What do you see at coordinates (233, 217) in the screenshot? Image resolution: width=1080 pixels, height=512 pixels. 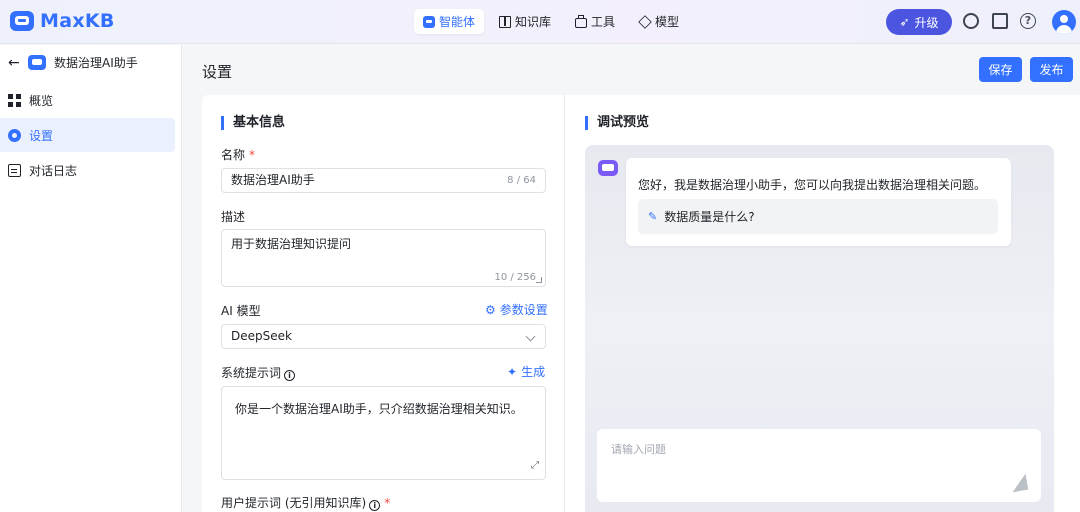 I see `desc-label: 描述` at bounding box center [233, 217].